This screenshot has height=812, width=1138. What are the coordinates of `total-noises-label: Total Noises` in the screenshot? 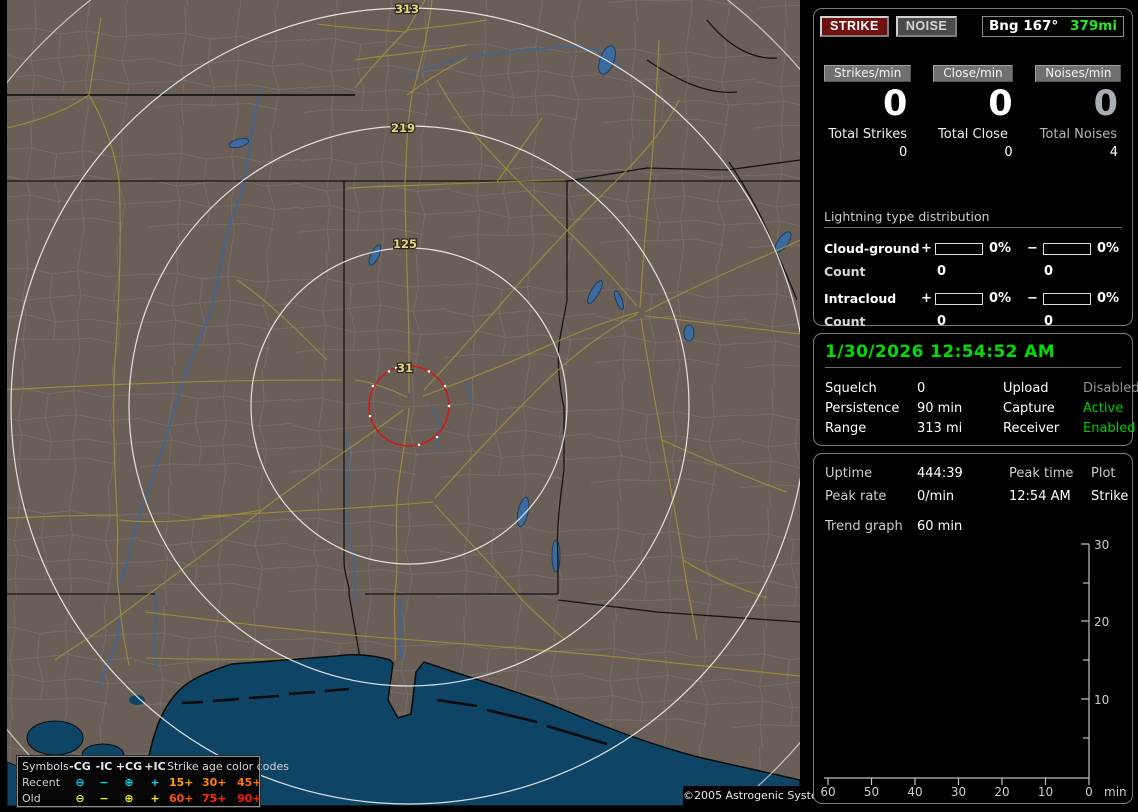 It's located at (1078, 135).